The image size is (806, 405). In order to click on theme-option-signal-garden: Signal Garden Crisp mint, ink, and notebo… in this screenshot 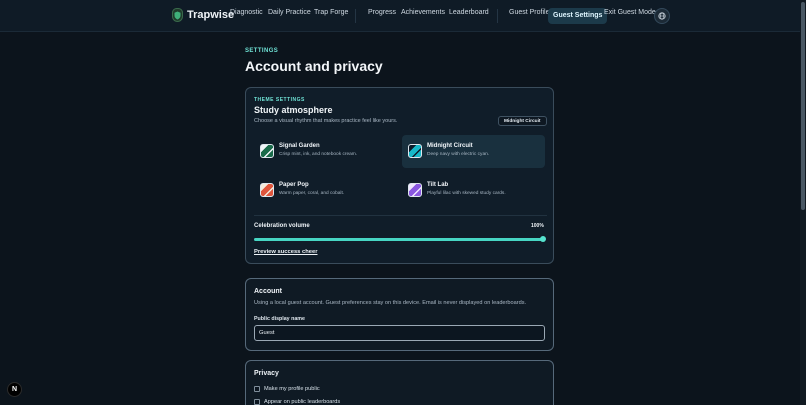, I will do `click(325, 151)`.